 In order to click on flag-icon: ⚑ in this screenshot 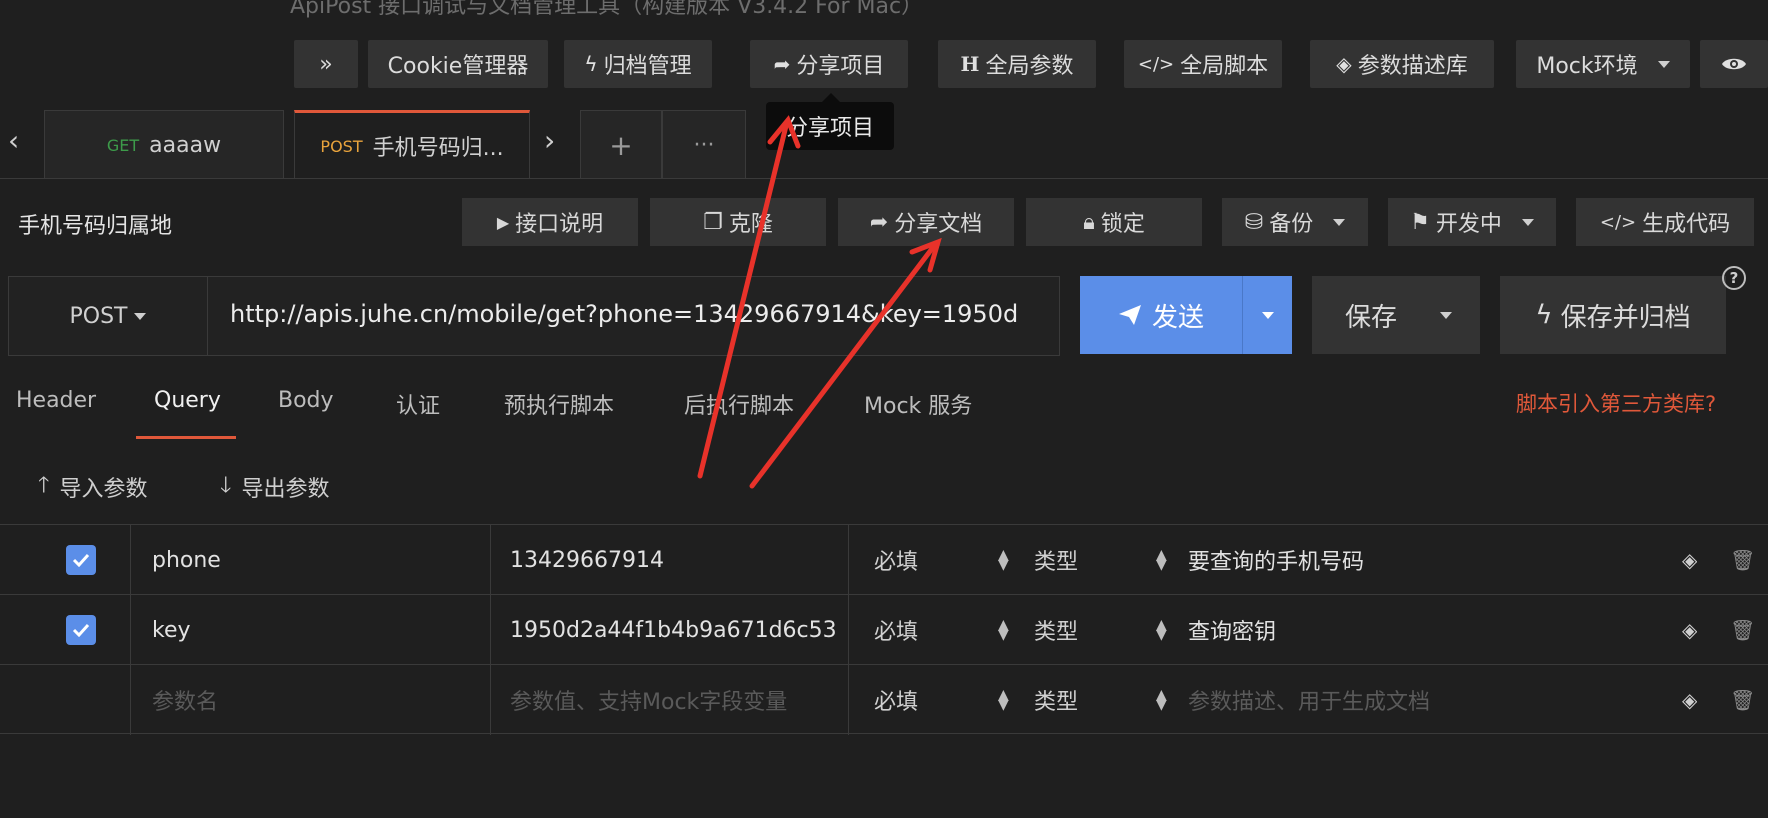, I will do `click(1420, 222)`.